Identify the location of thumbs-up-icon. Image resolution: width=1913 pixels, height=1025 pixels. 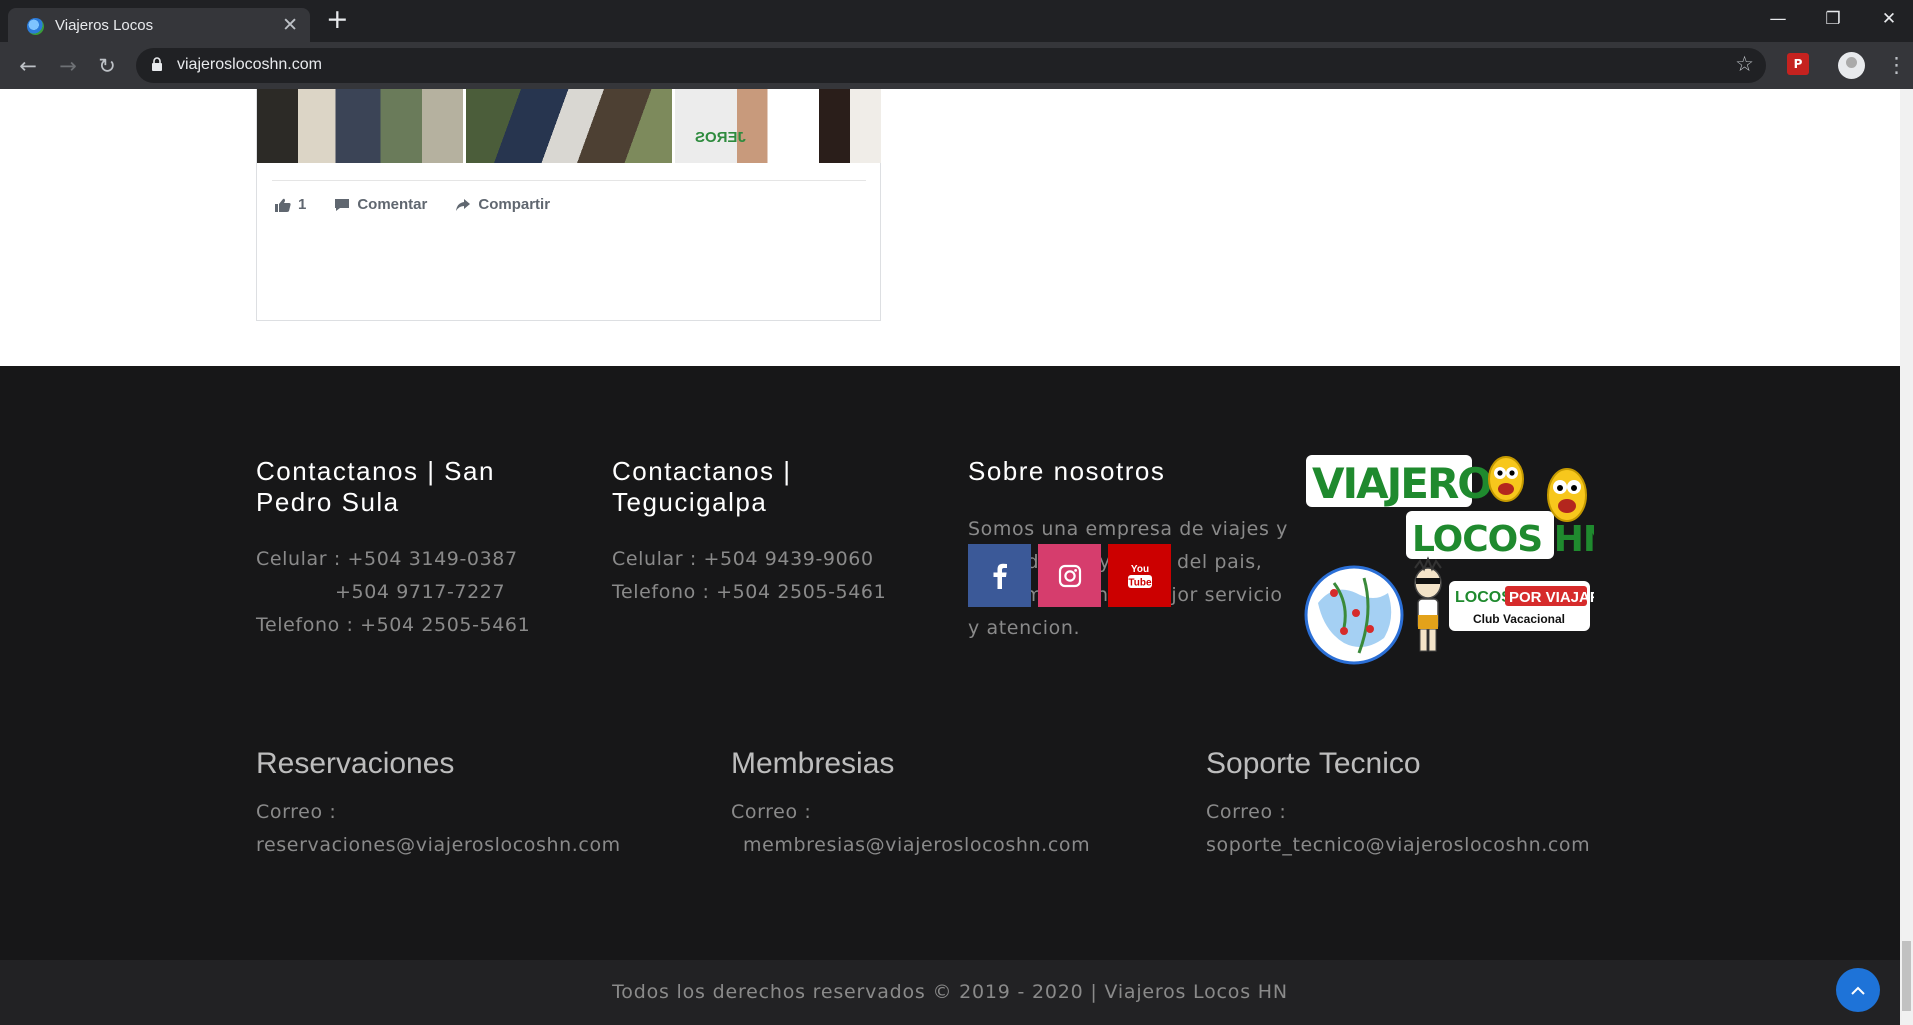
(283, 205).